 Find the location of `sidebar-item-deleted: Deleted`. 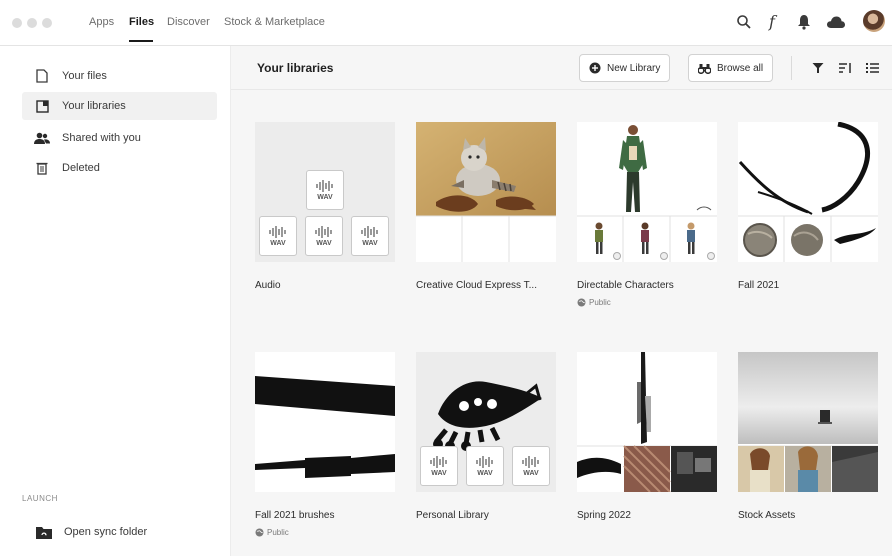

sidebar-item-deleted: Deleted is located at coordinates (119, 168).